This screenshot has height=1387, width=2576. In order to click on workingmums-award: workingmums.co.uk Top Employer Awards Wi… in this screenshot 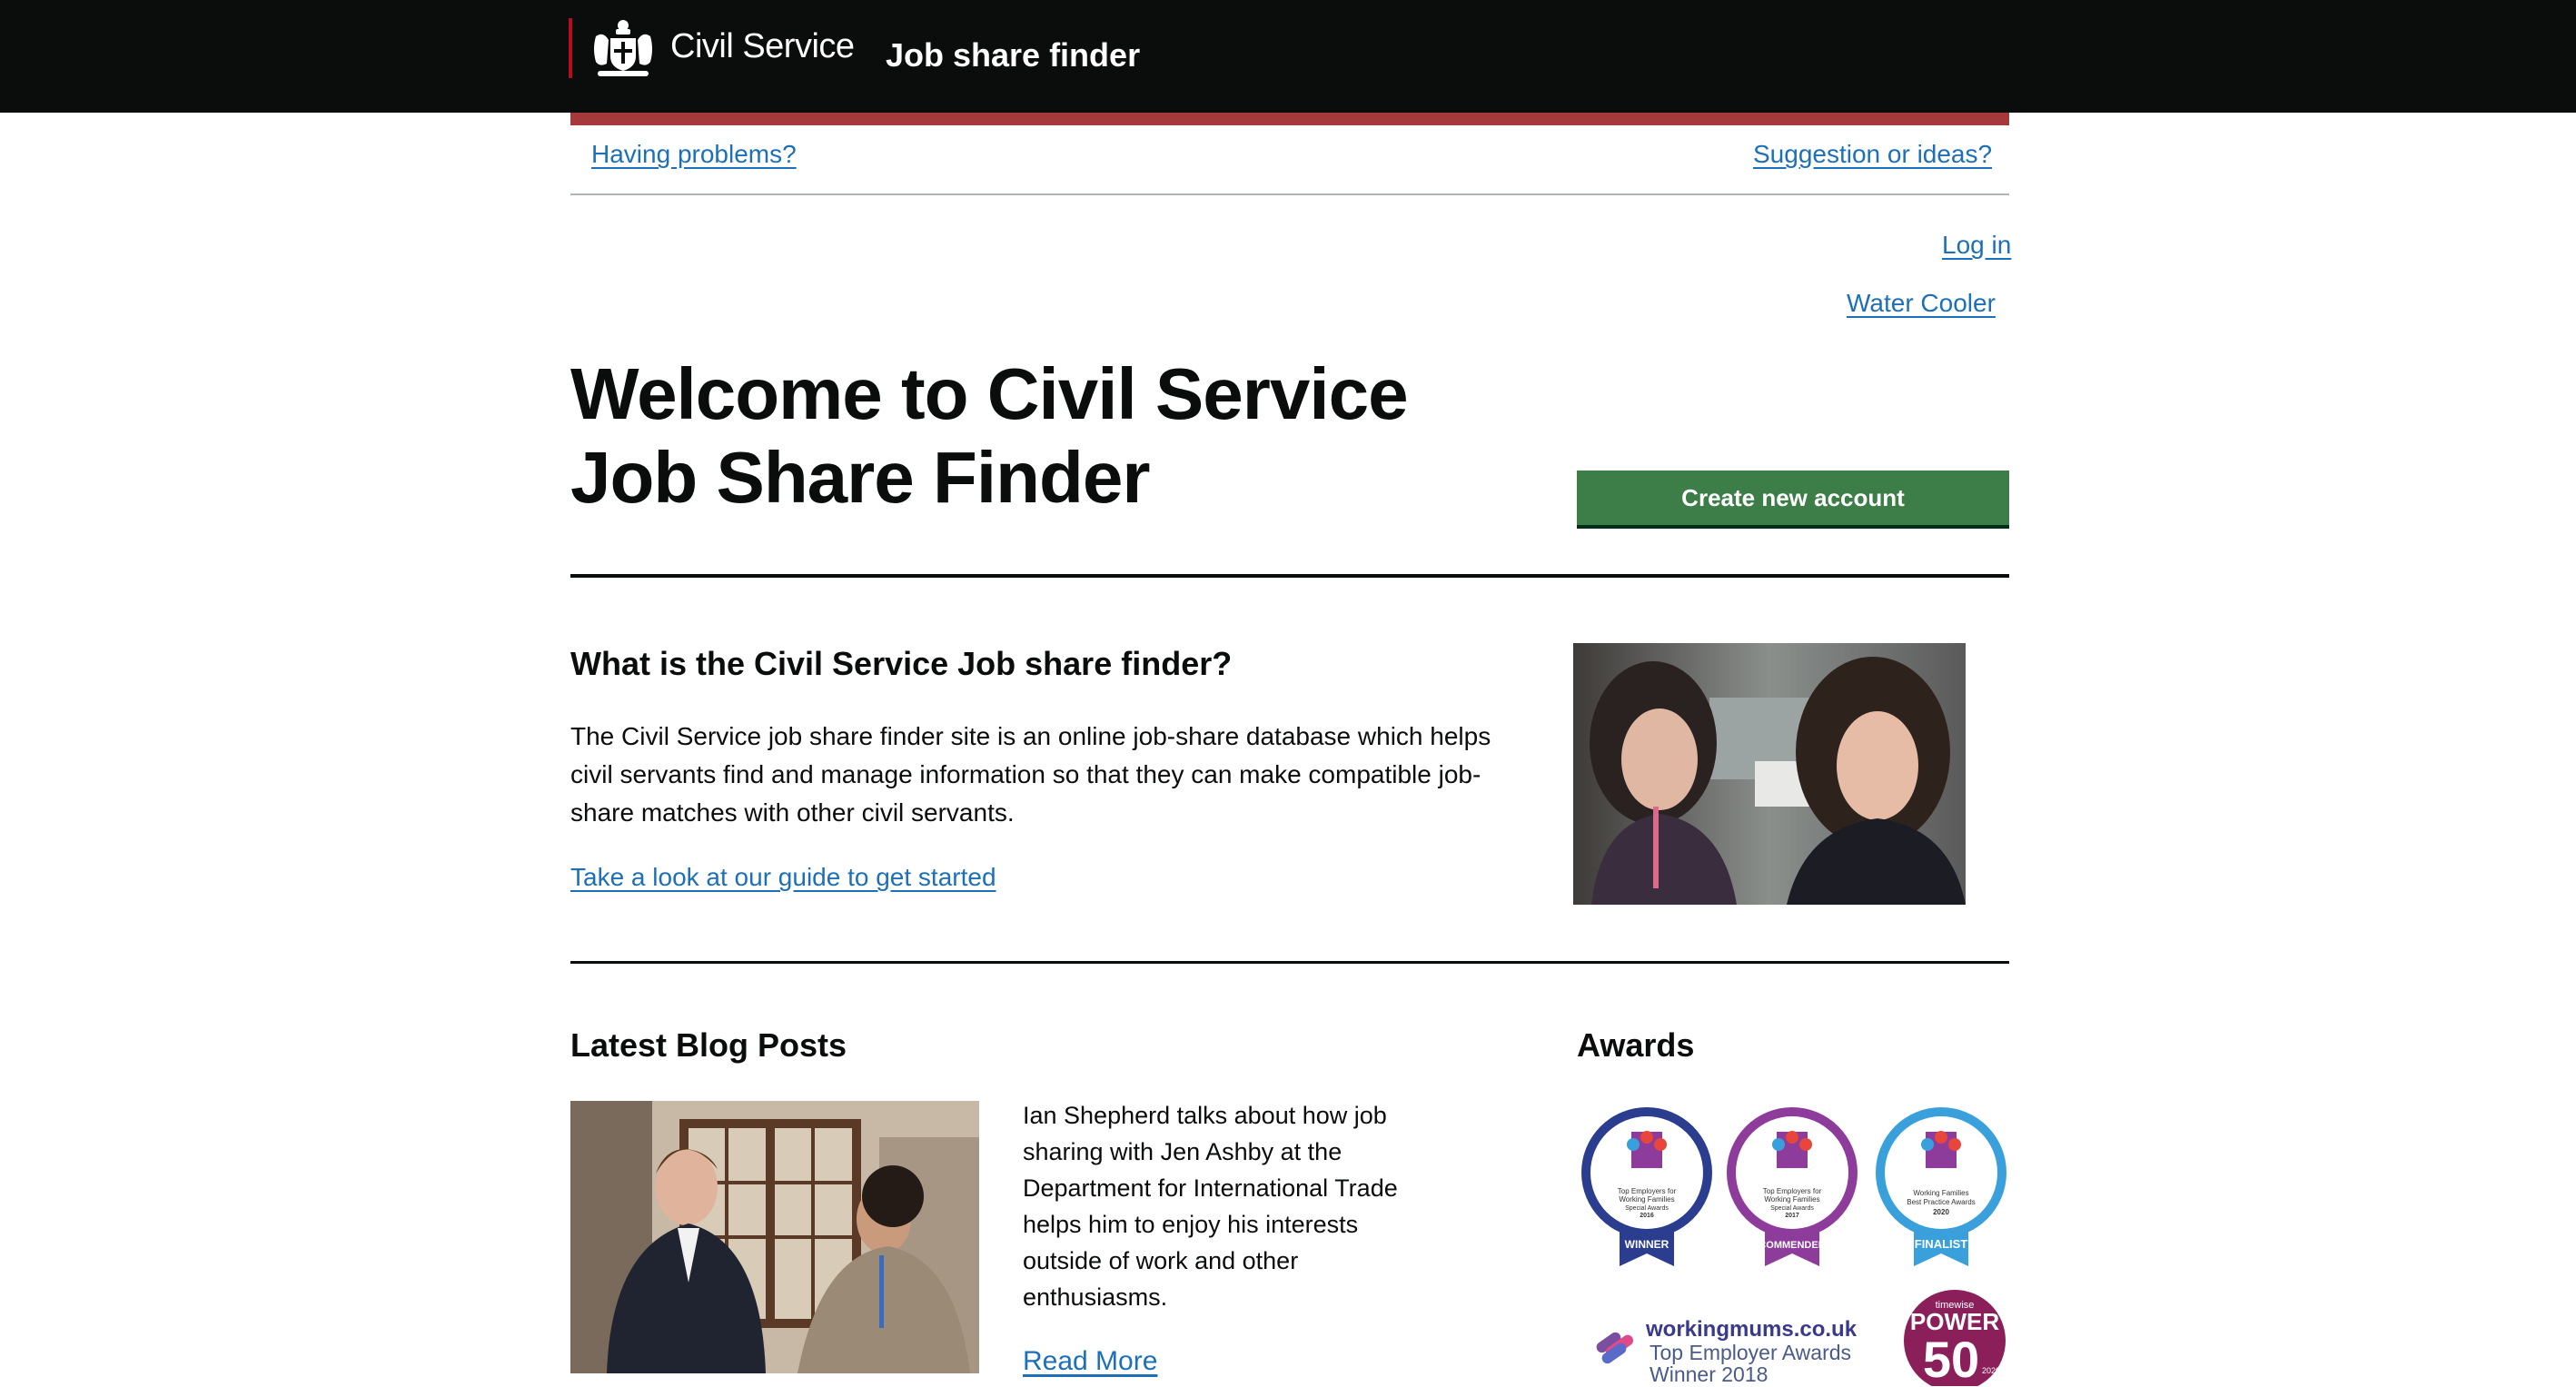, I will do `click(1724, 1351)`.